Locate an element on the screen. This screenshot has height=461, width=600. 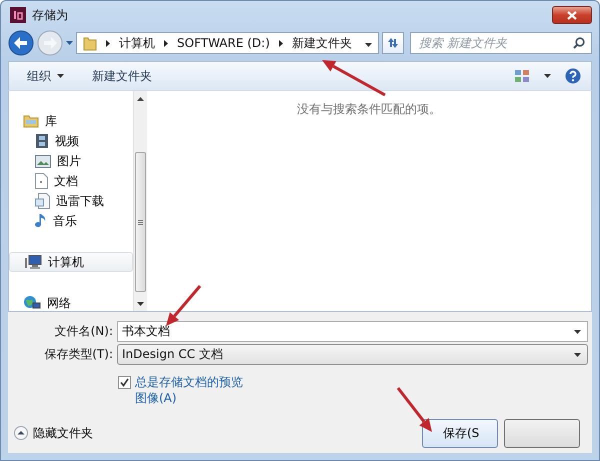
nav-item: 计算机 is located at coordinates (71, 262).